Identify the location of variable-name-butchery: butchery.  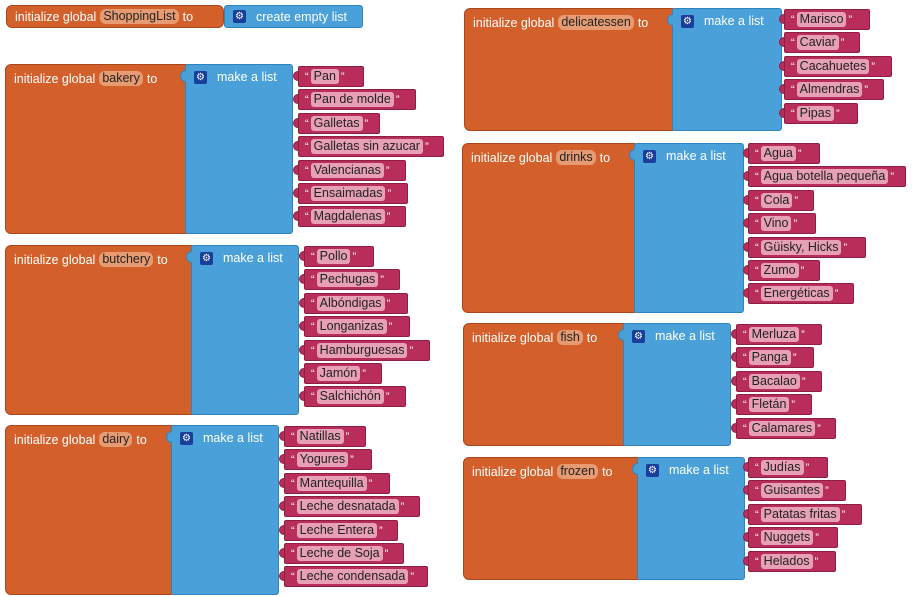
(126, 259).